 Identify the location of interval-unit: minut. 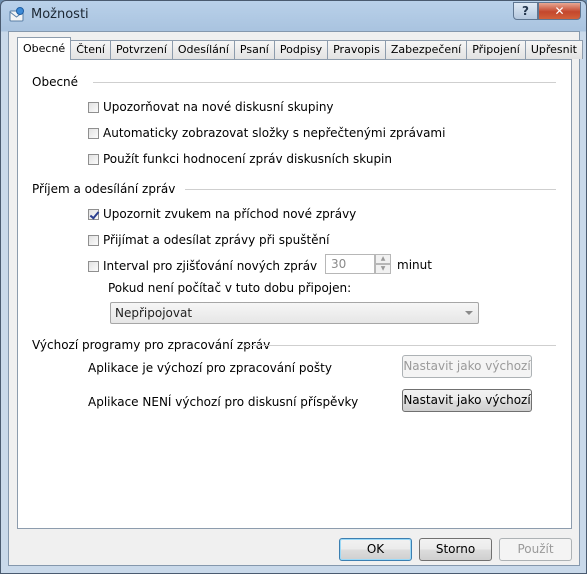
(414, 265).